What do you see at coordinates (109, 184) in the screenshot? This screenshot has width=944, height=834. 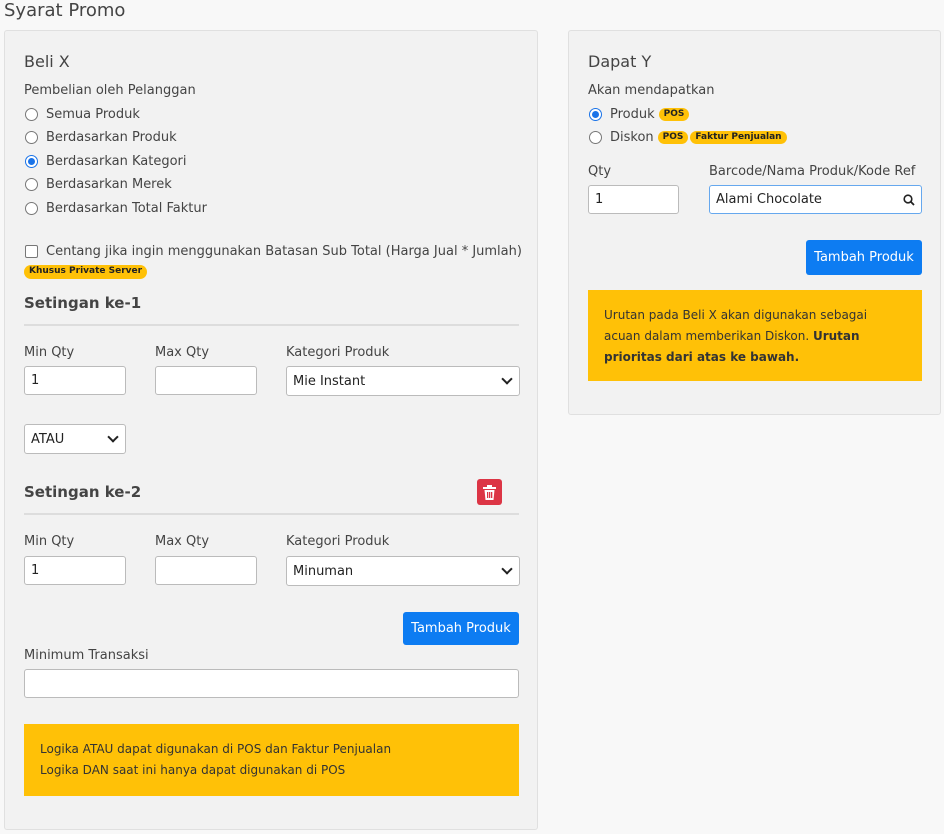 I see `radio-label: Berdasarkan Merek` at bounding box center [109, 184].